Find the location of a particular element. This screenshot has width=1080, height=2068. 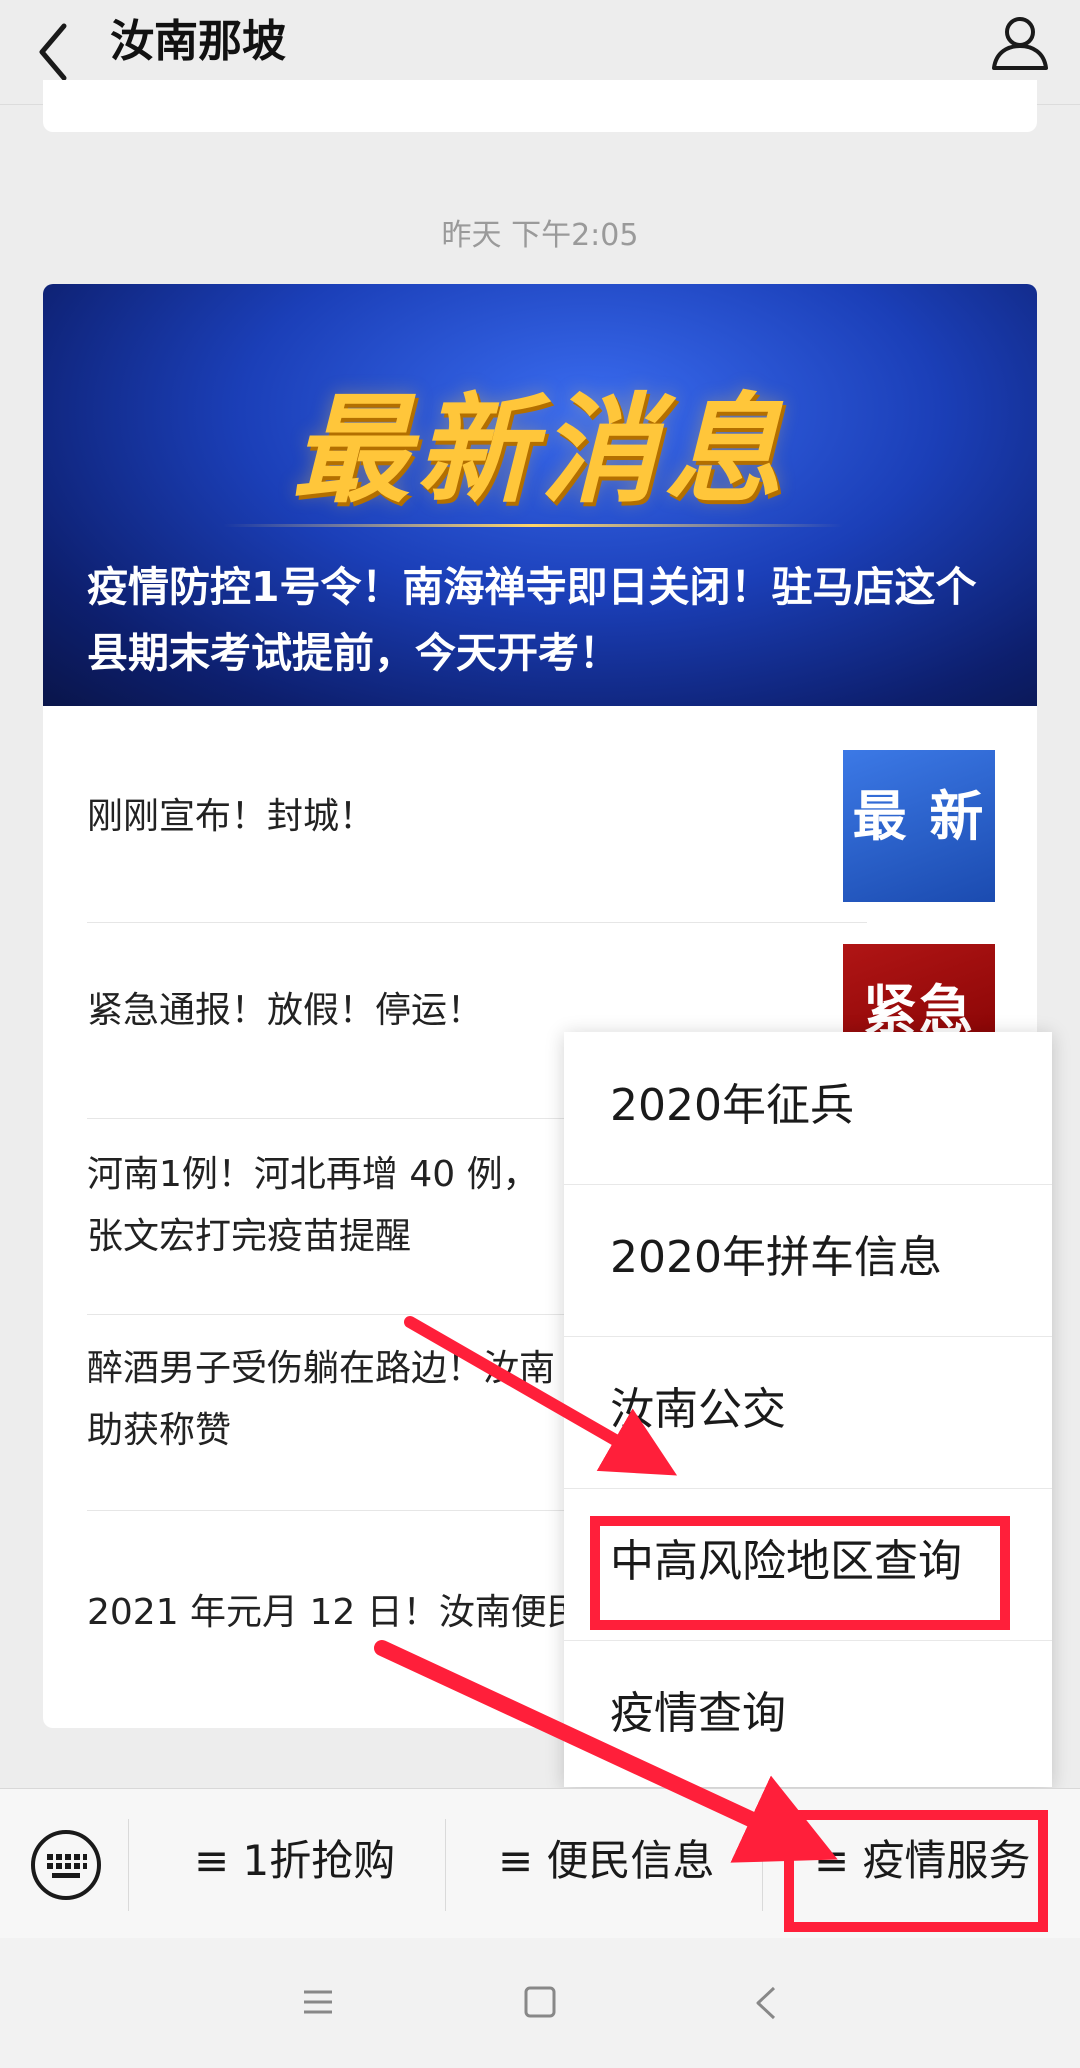

menu-icon is located at coordinates (318, 2002).